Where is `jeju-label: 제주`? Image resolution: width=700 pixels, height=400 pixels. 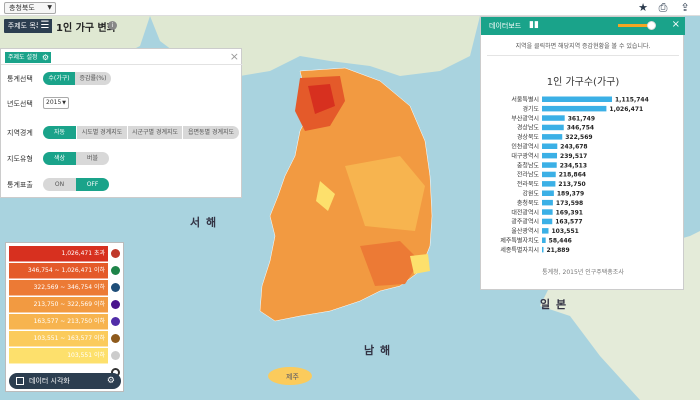
jeju-label: 제주 is located at coordinates (292, 377).